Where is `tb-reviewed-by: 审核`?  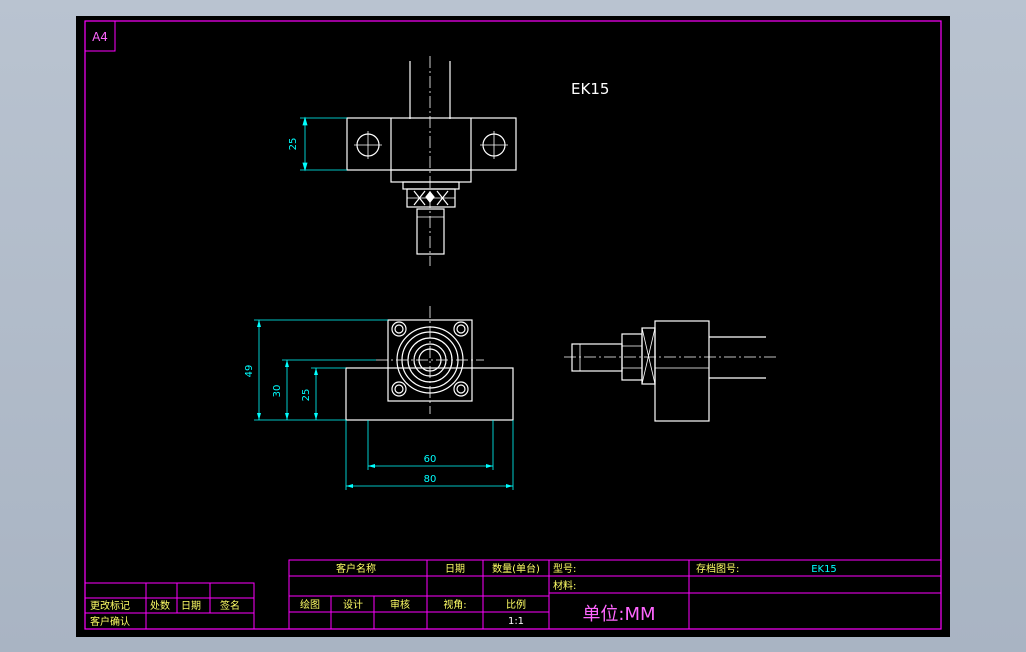
tb-reviewed-by: 审核 is located at coordinates (400, 604).